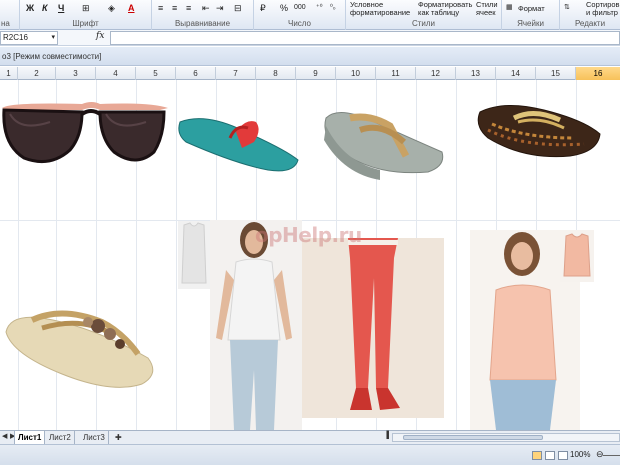 The height and width of the screenshot is (465, 620). Describe the element at coordinates (436, 73) in the screenshot. I see `column-header-12: 12` at that location.